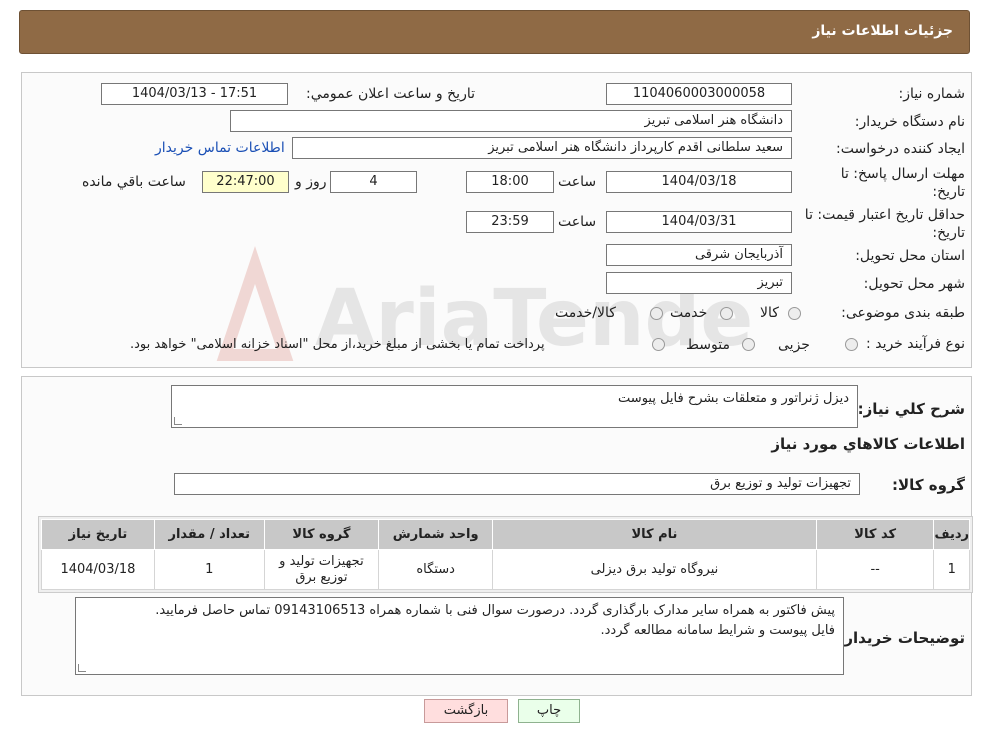 The height and width of the screenshot is (744, 985). What do you see at coordinates (585, 313) in the screenshot?
I see `category-option-goods-service: کالا/خدمت` at bounding box center [585, 313].